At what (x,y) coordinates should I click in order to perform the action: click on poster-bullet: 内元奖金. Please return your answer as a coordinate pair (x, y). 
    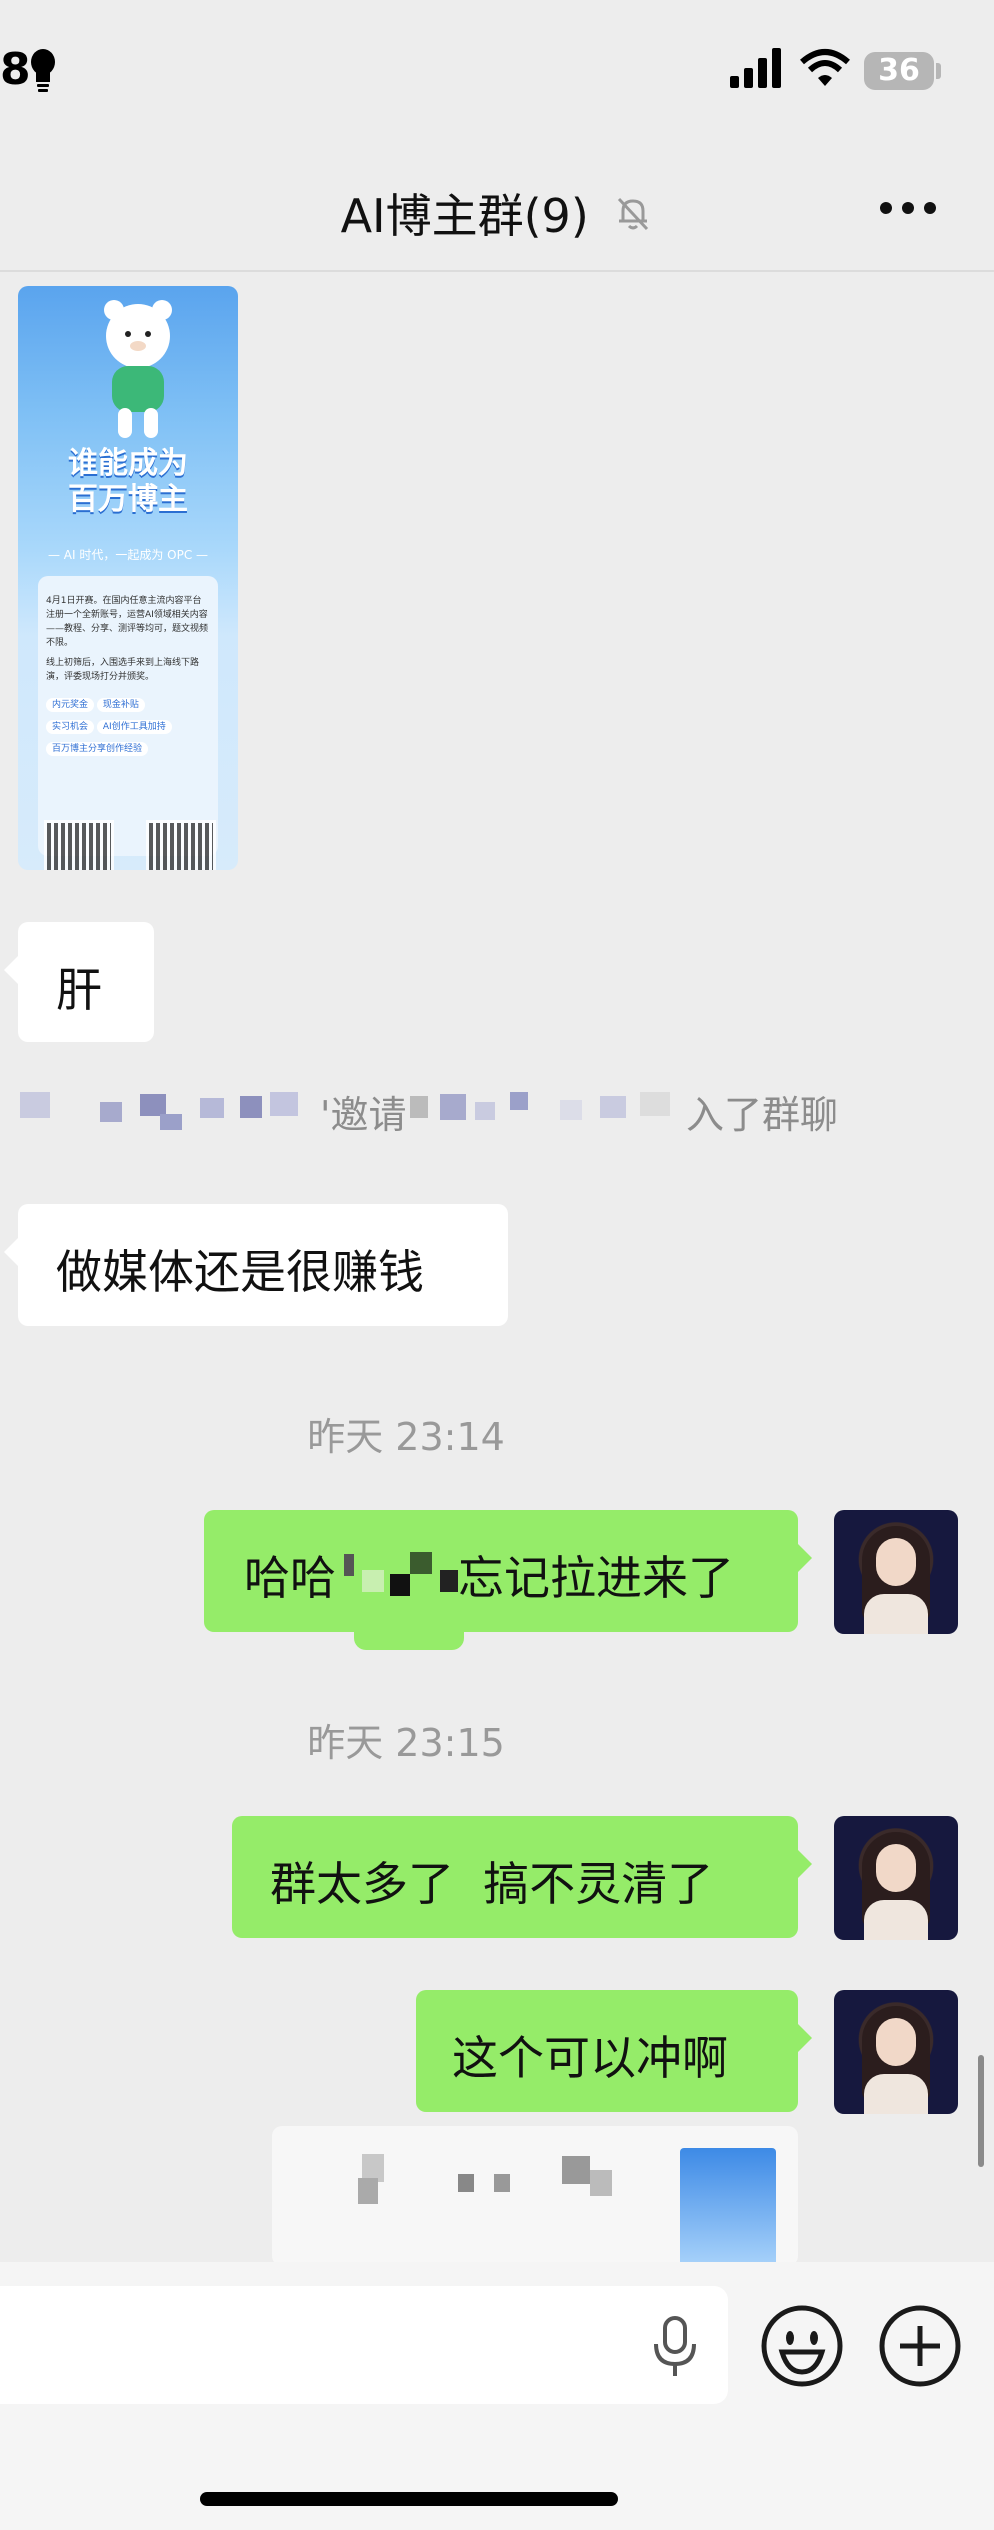
    Looking at the image, I should click on (70, 705).